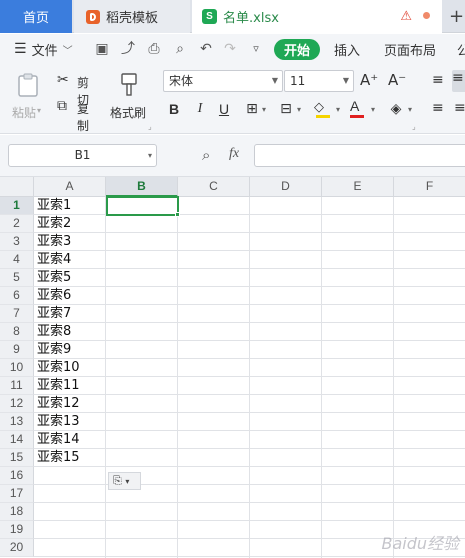 The image size is (465, 558). What do you see at coordinates (180, 49) in the screenshot?
I see `print-preview-icon: ⌕` at bounding box center [180, 49].